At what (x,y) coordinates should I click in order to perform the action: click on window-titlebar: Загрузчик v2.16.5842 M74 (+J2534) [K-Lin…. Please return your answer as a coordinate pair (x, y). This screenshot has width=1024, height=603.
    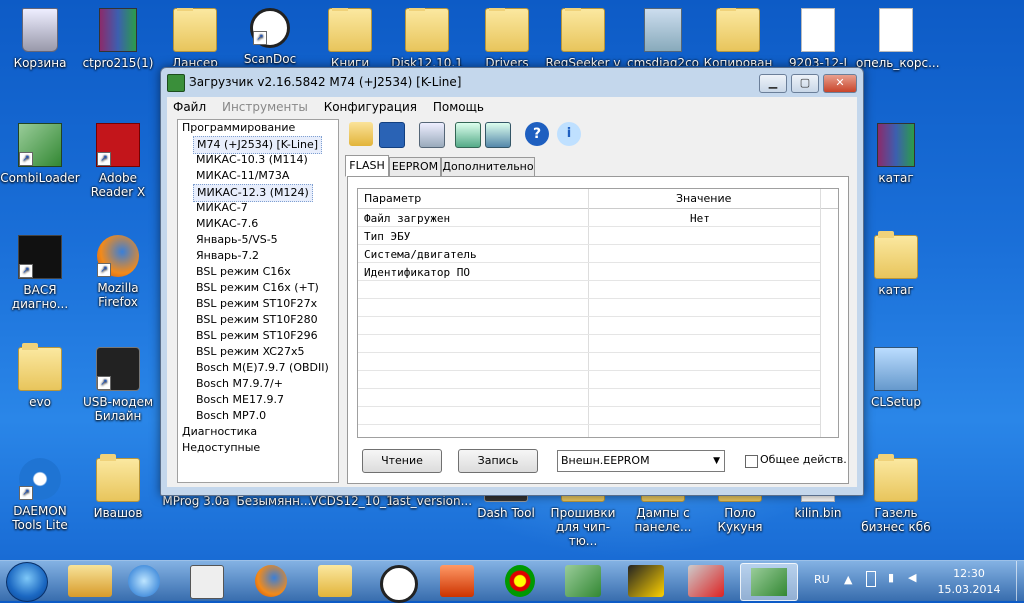
    Looking at the image, I should click on (512, 82).